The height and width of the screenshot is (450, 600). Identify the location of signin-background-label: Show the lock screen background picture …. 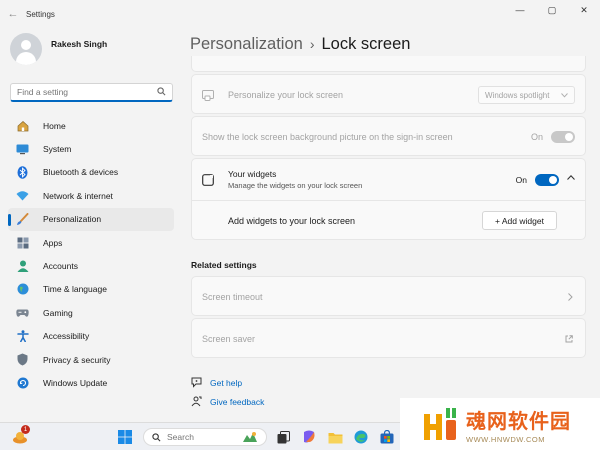
(327, 137).